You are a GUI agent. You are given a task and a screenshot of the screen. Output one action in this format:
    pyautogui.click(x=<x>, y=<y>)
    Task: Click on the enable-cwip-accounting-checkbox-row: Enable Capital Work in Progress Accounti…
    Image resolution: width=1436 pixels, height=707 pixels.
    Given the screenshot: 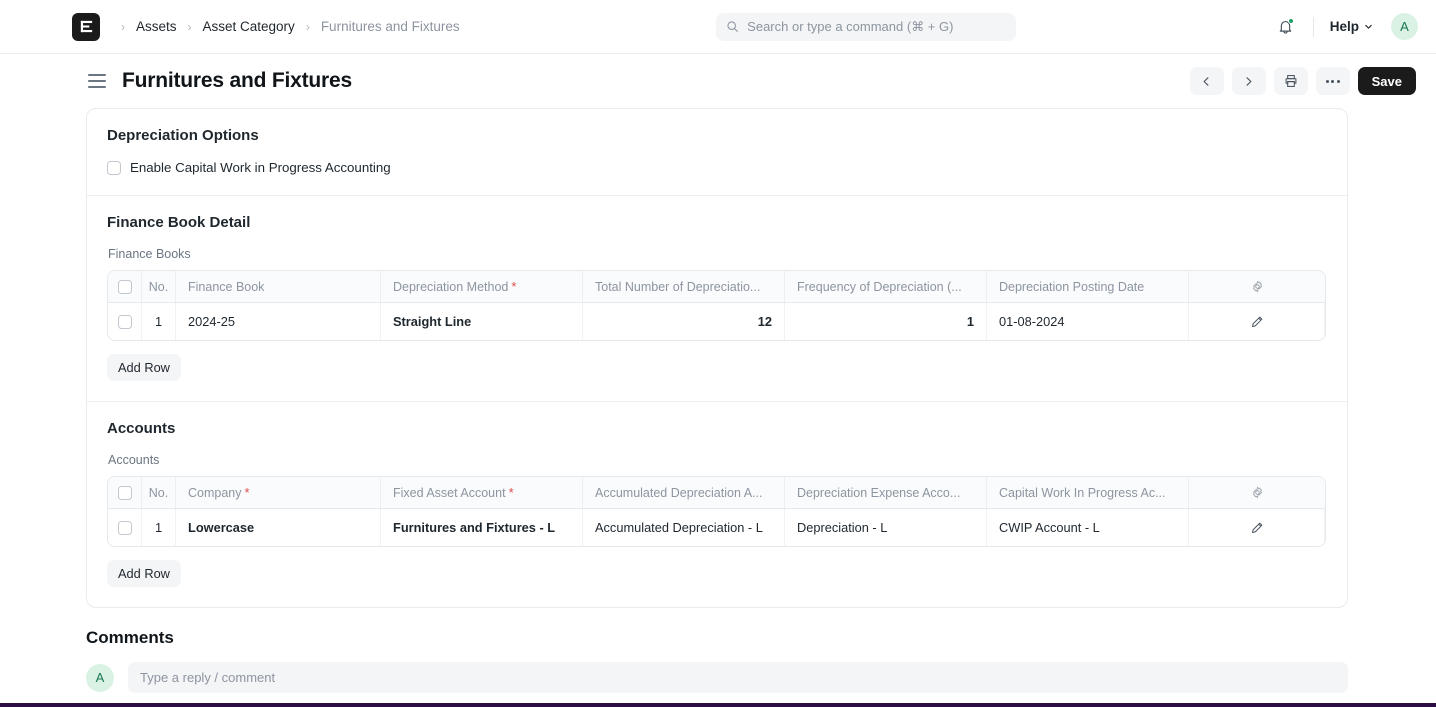 What is the action you would take?
    pyautogui.click(x=717, y=167)
    